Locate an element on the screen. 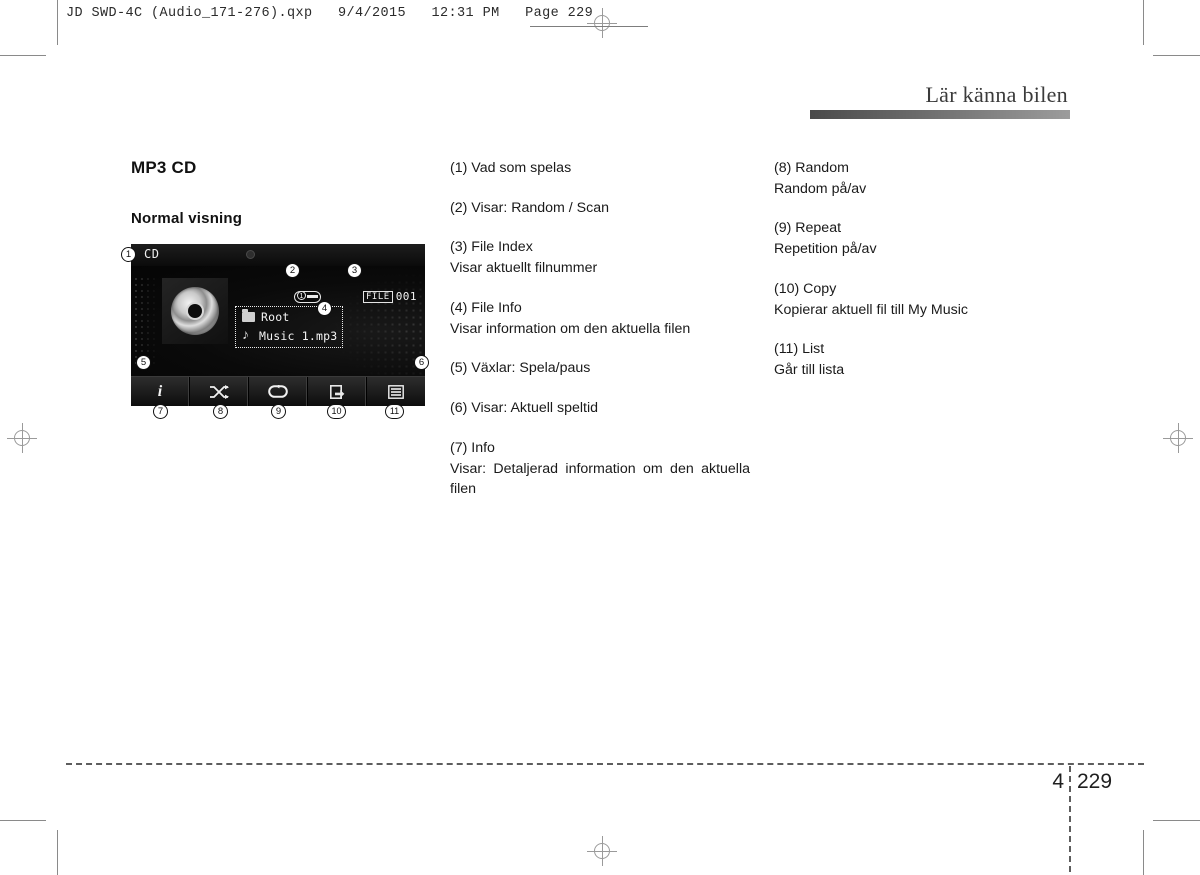 The height and width of the screenshot is (875, 1200). callout-1: 1 is located at coordinates (128, 254).